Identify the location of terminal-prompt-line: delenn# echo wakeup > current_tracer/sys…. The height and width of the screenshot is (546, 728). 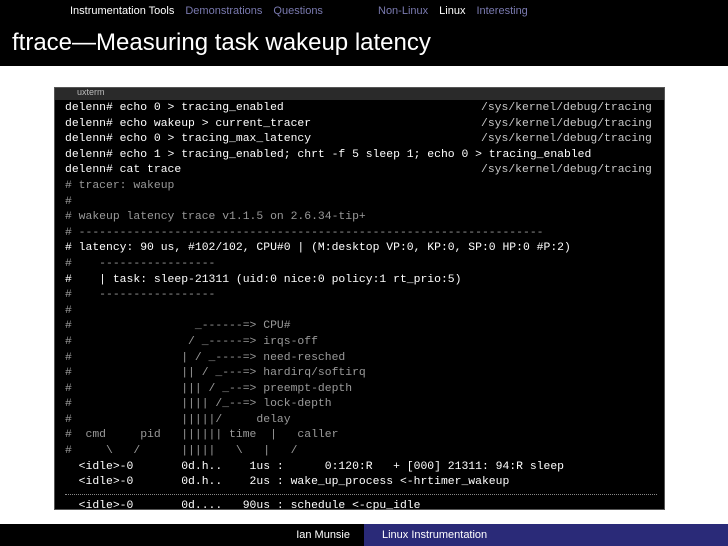
(361, 125).